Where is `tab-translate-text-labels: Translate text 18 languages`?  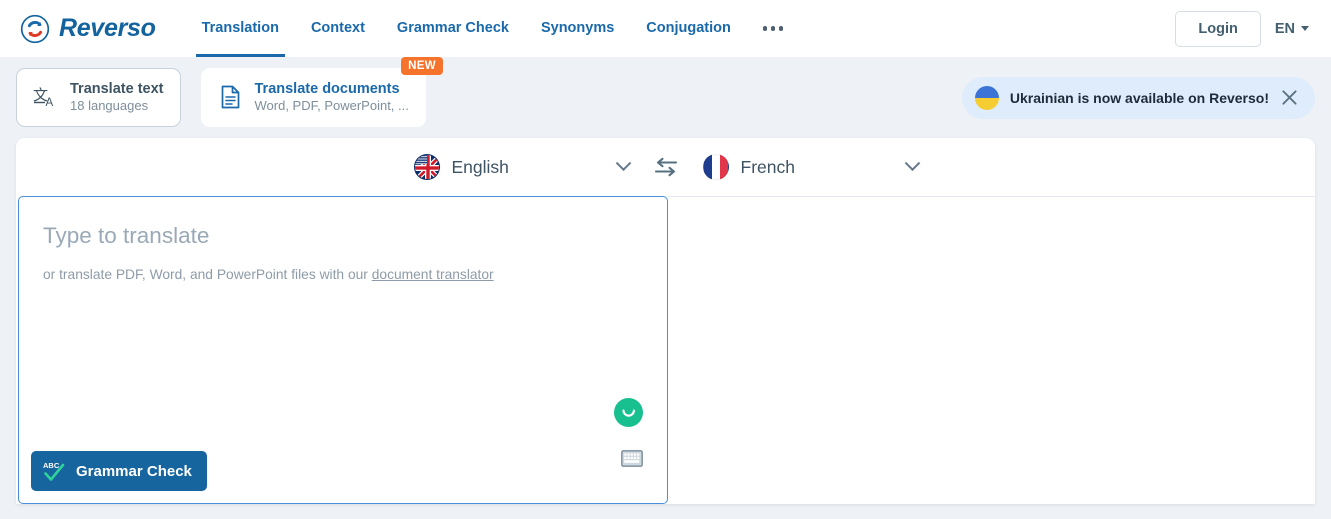 tab-translate-text-labels: Translate text 18 languages is located at coordinates (117, 97).